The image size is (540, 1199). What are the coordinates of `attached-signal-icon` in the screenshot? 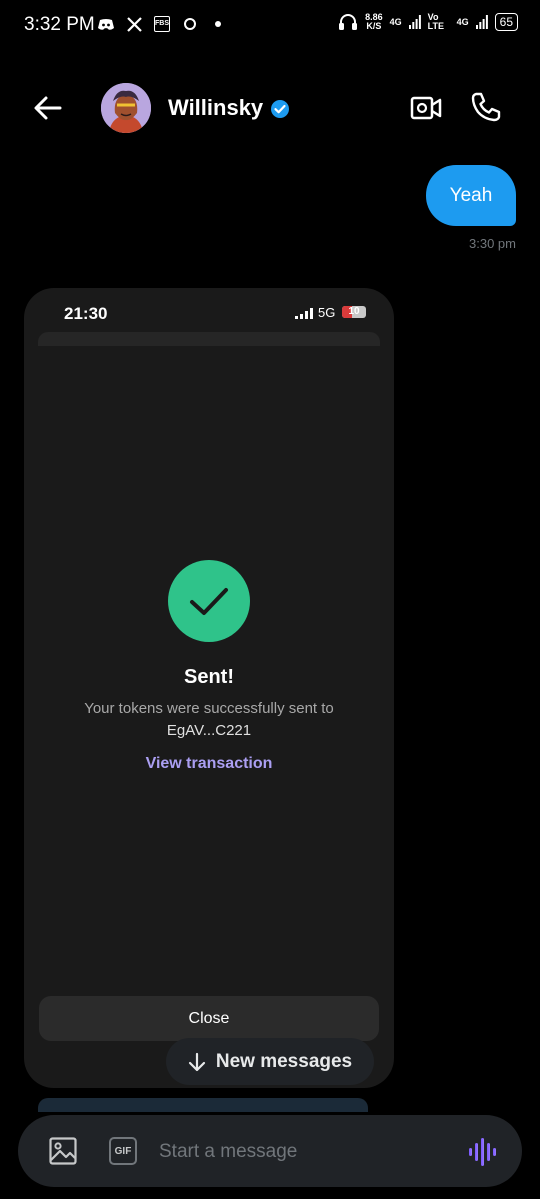 It's located at (304, 313).